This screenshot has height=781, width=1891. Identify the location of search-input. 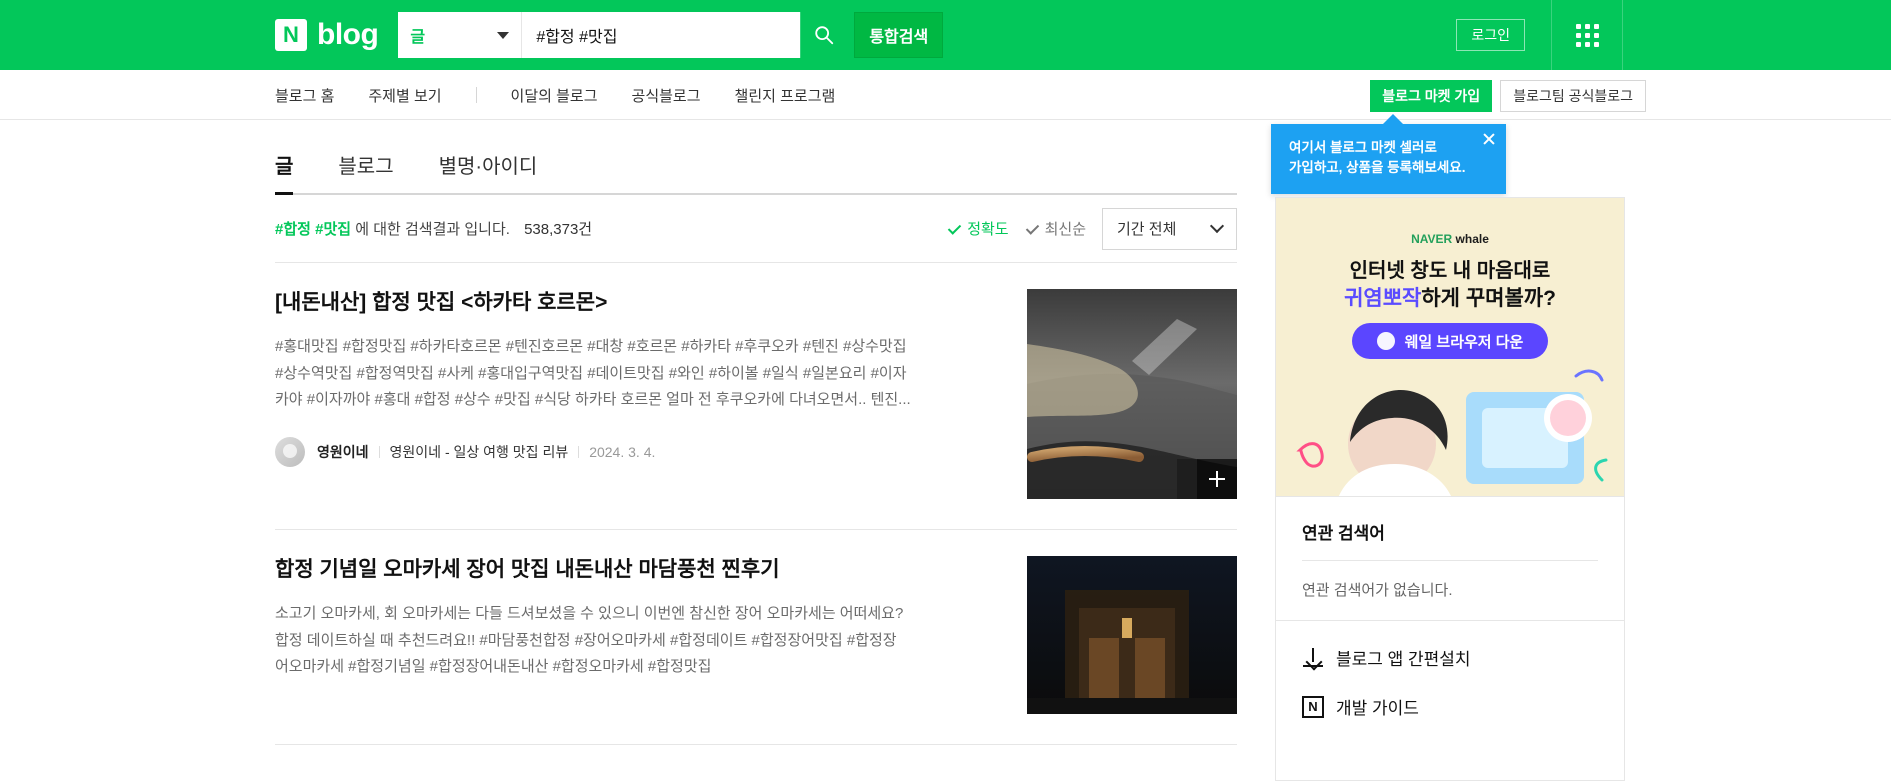
(661, 35).